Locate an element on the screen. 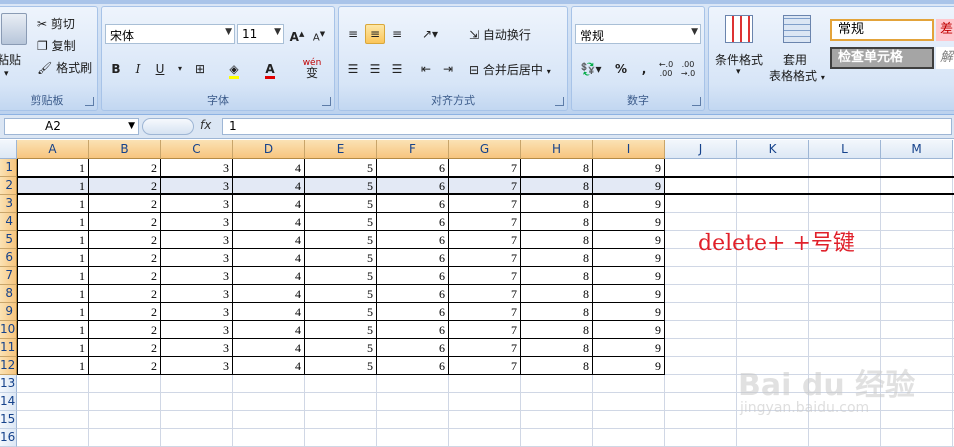 The image size is (954, 447). cell-c11: 3 is located at coordinates (197, 348).